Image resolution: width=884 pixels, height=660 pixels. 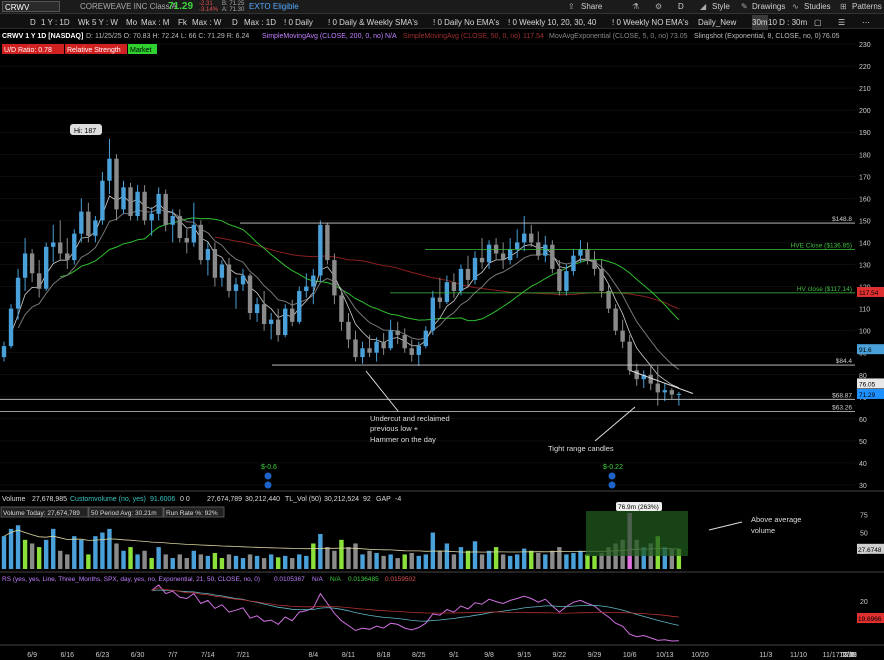 I want to click on earnings-2-icon, so click(x=612, y=476).